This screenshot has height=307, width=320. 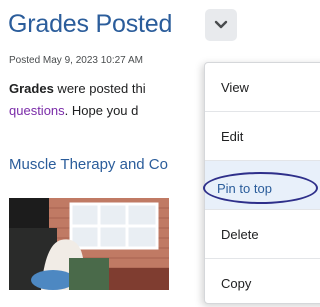 I want to click on menu-item-copy: Copy, so click(x=262, y=283).